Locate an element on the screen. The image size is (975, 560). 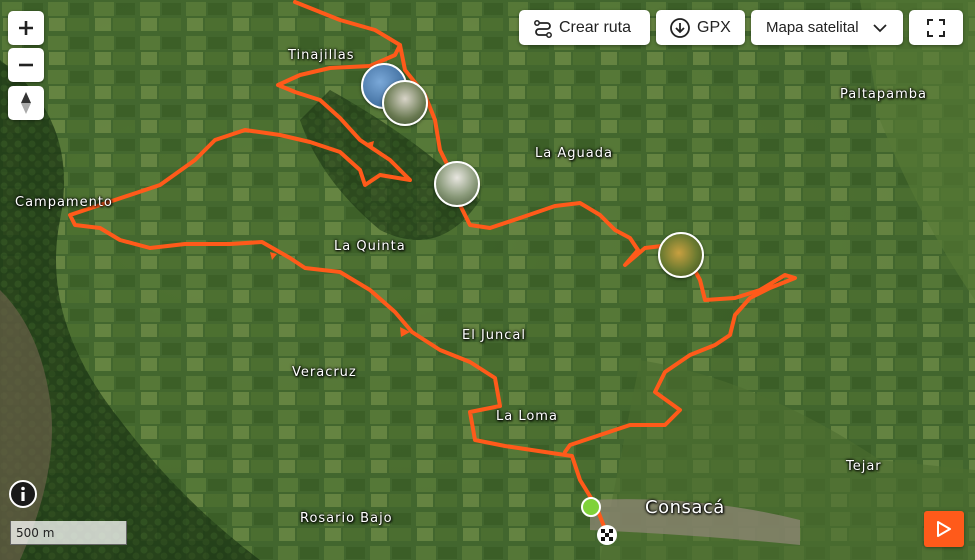
plus-icon is located at coordinates (26, 28).